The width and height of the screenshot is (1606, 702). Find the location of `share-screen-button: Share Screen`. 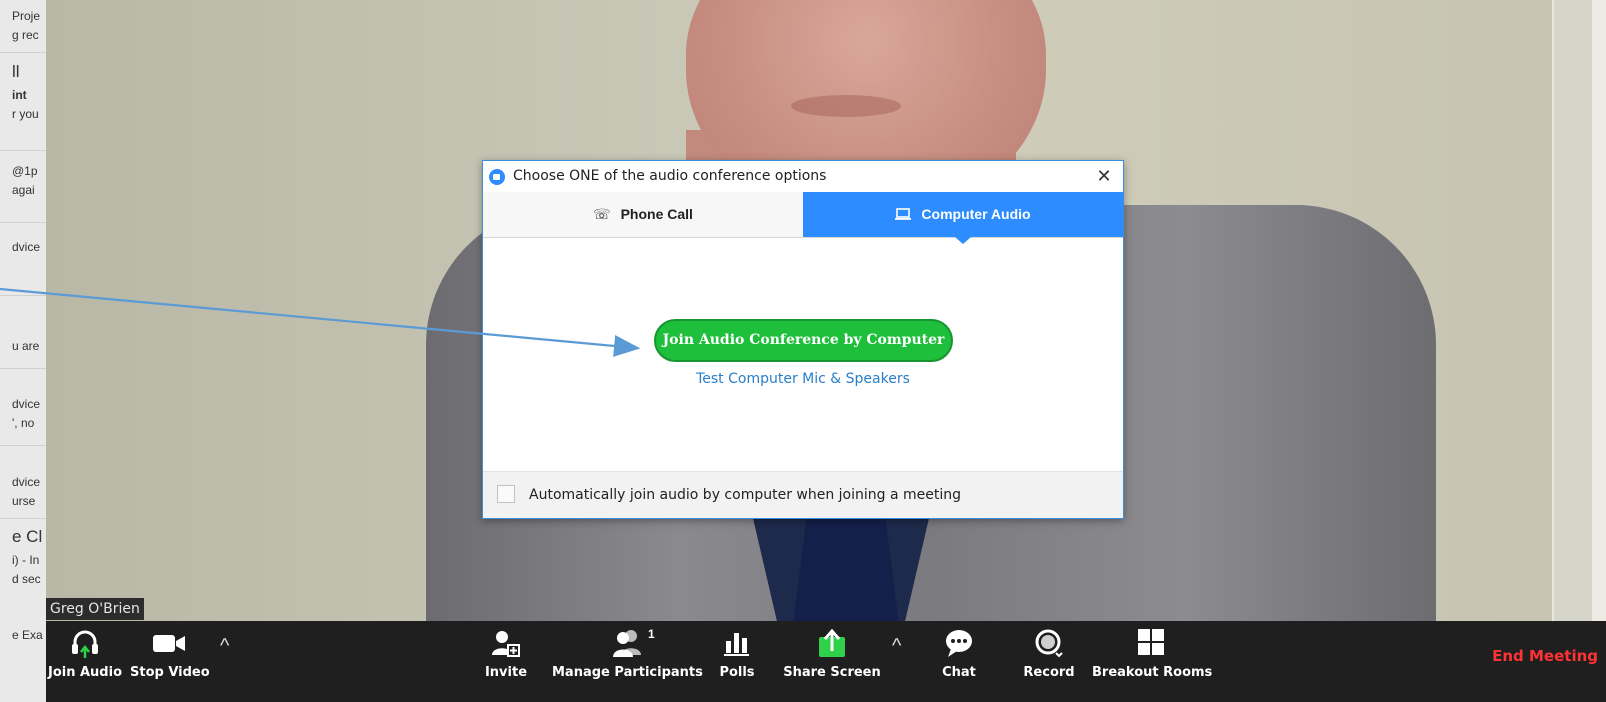

share-screen-button: Share Screen is located at coordinates (832, 661).